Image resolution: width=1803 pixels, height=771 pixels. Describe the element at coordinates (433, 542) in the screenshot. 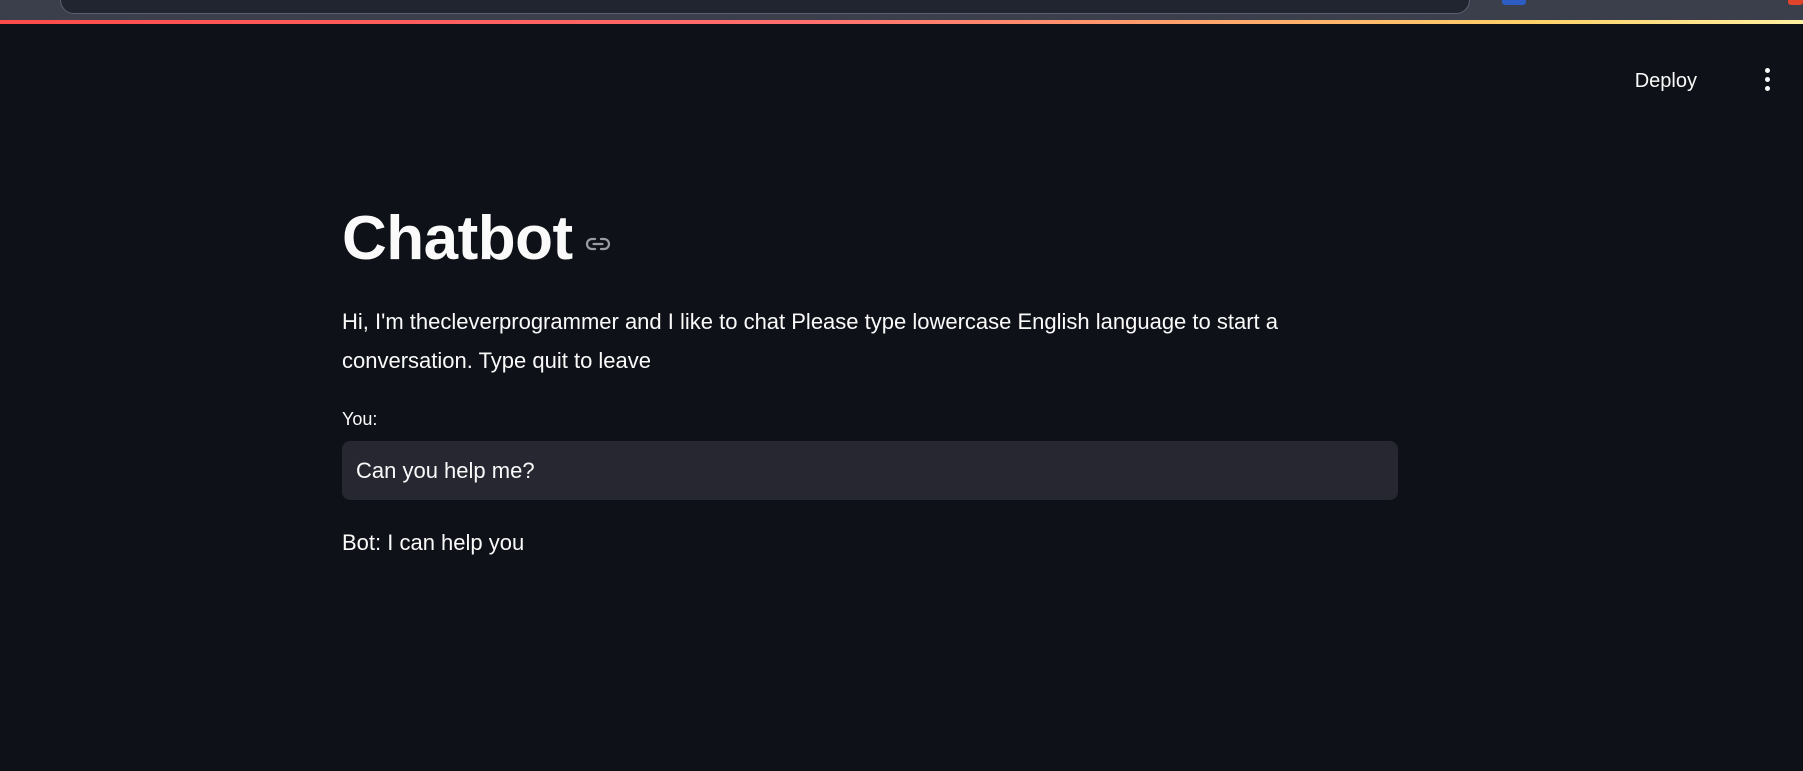

I see `bot-reply-text: Bot: I can help you` at that location.